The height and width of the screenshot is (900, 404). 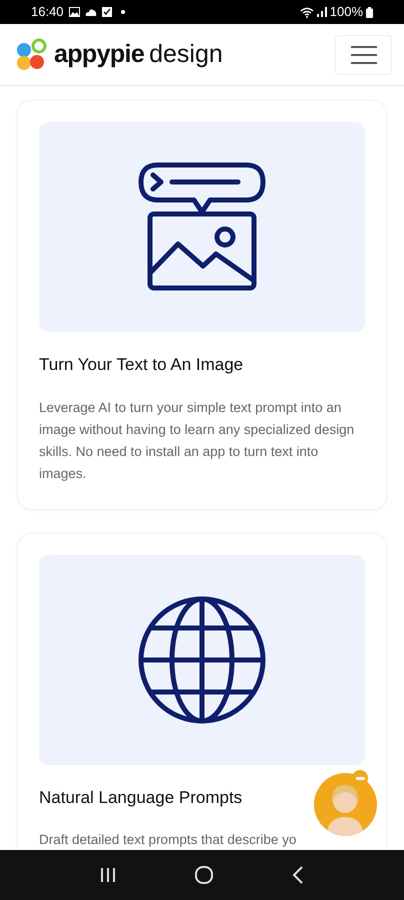 What do you see at coordinates (141, 365) in the screenshot?
I see `card-title: Turn Your Text to An Image` at bounding box center [141, 365].